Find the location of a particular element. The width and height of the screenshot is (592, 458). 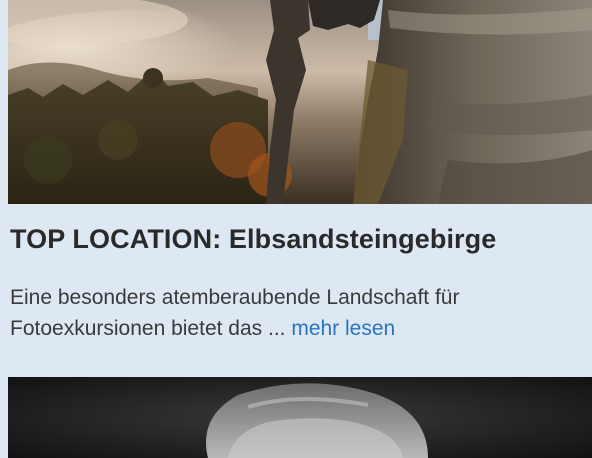

read-more-link: mehr lesen is located at coordinates (343, 328).